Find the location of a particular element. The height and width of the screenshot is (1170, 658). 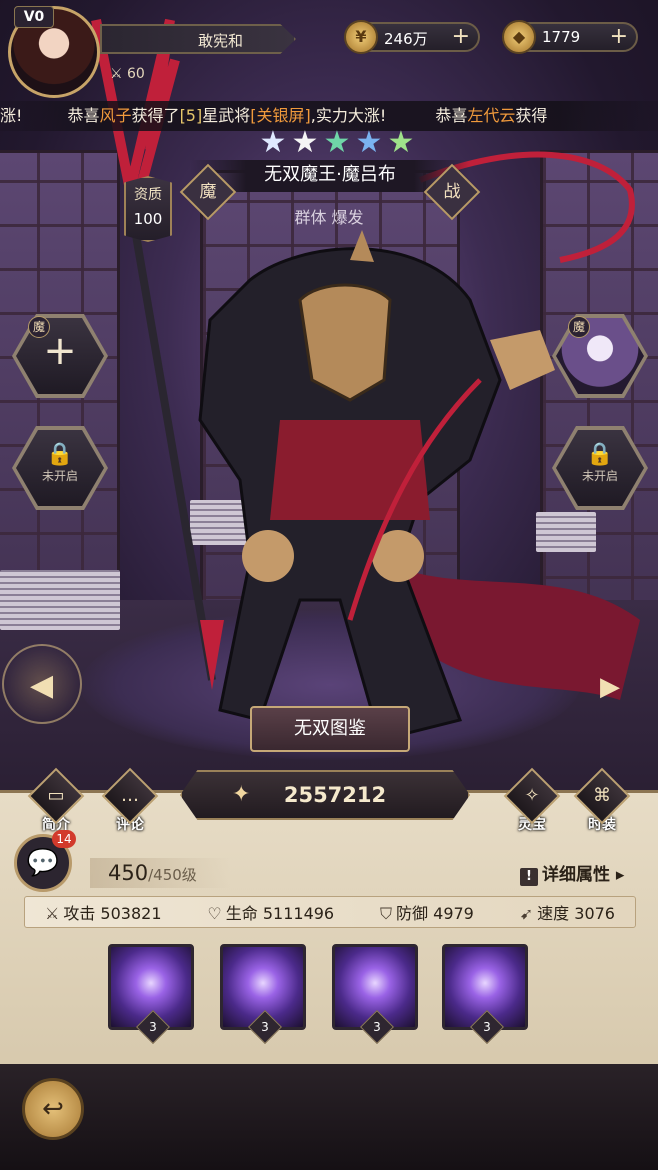

player-name-bar: 敢宪和 is located at coordinates (198, 39).